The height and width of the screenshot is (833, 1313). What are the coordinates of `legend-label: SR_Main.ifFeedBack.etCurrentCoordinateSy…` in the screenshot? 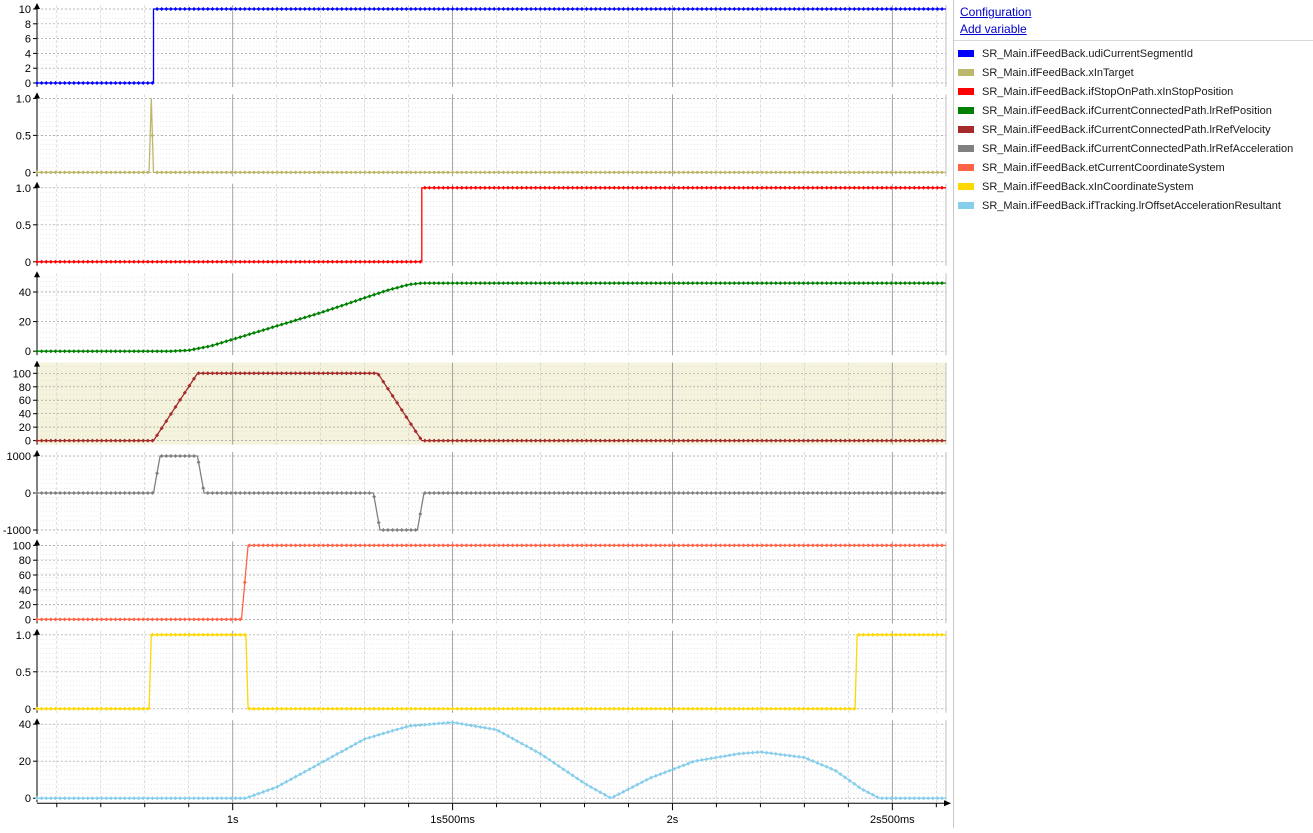 It's located at (1103, 167).